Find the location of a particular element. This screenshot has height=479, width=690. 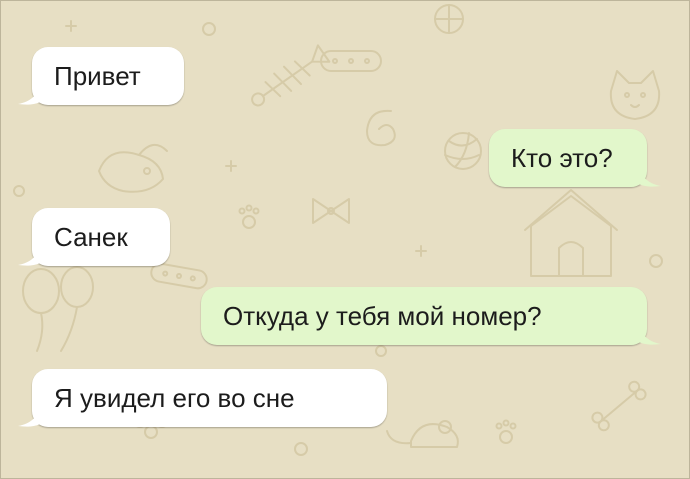

doghouse-doodle is located at coordinates (571, 233).